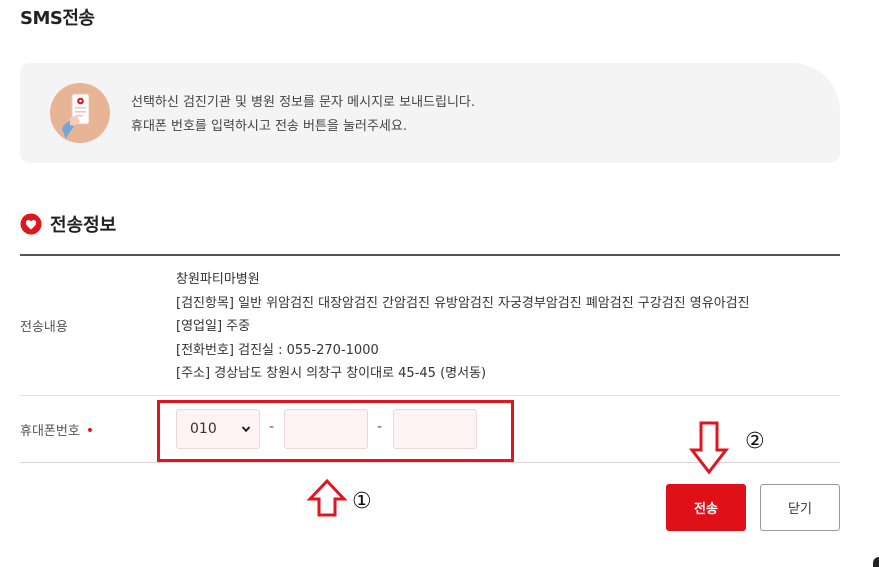 The height and width of the screenshot is (567, 879). Describe the element at coordinates (331, 373) in the screenshot. I see `content-line: [주소] 경상남도 창원시 의창구 창이대로 45-45 (명서동)` at that location.